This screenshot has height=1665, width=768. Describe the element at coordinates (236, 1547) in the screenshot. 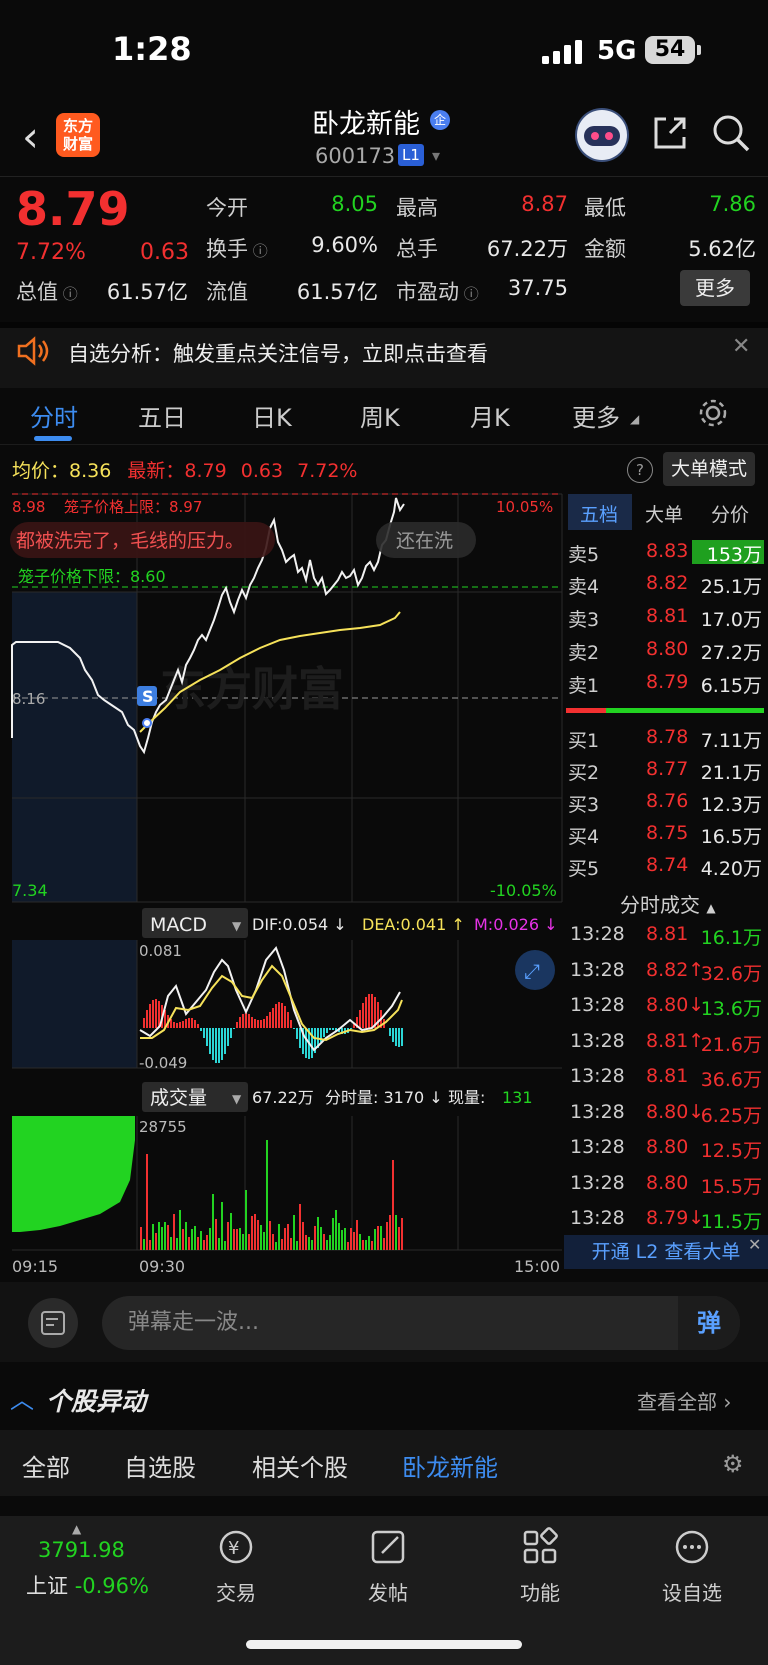

I see `trade-icon: ¥` at that location.